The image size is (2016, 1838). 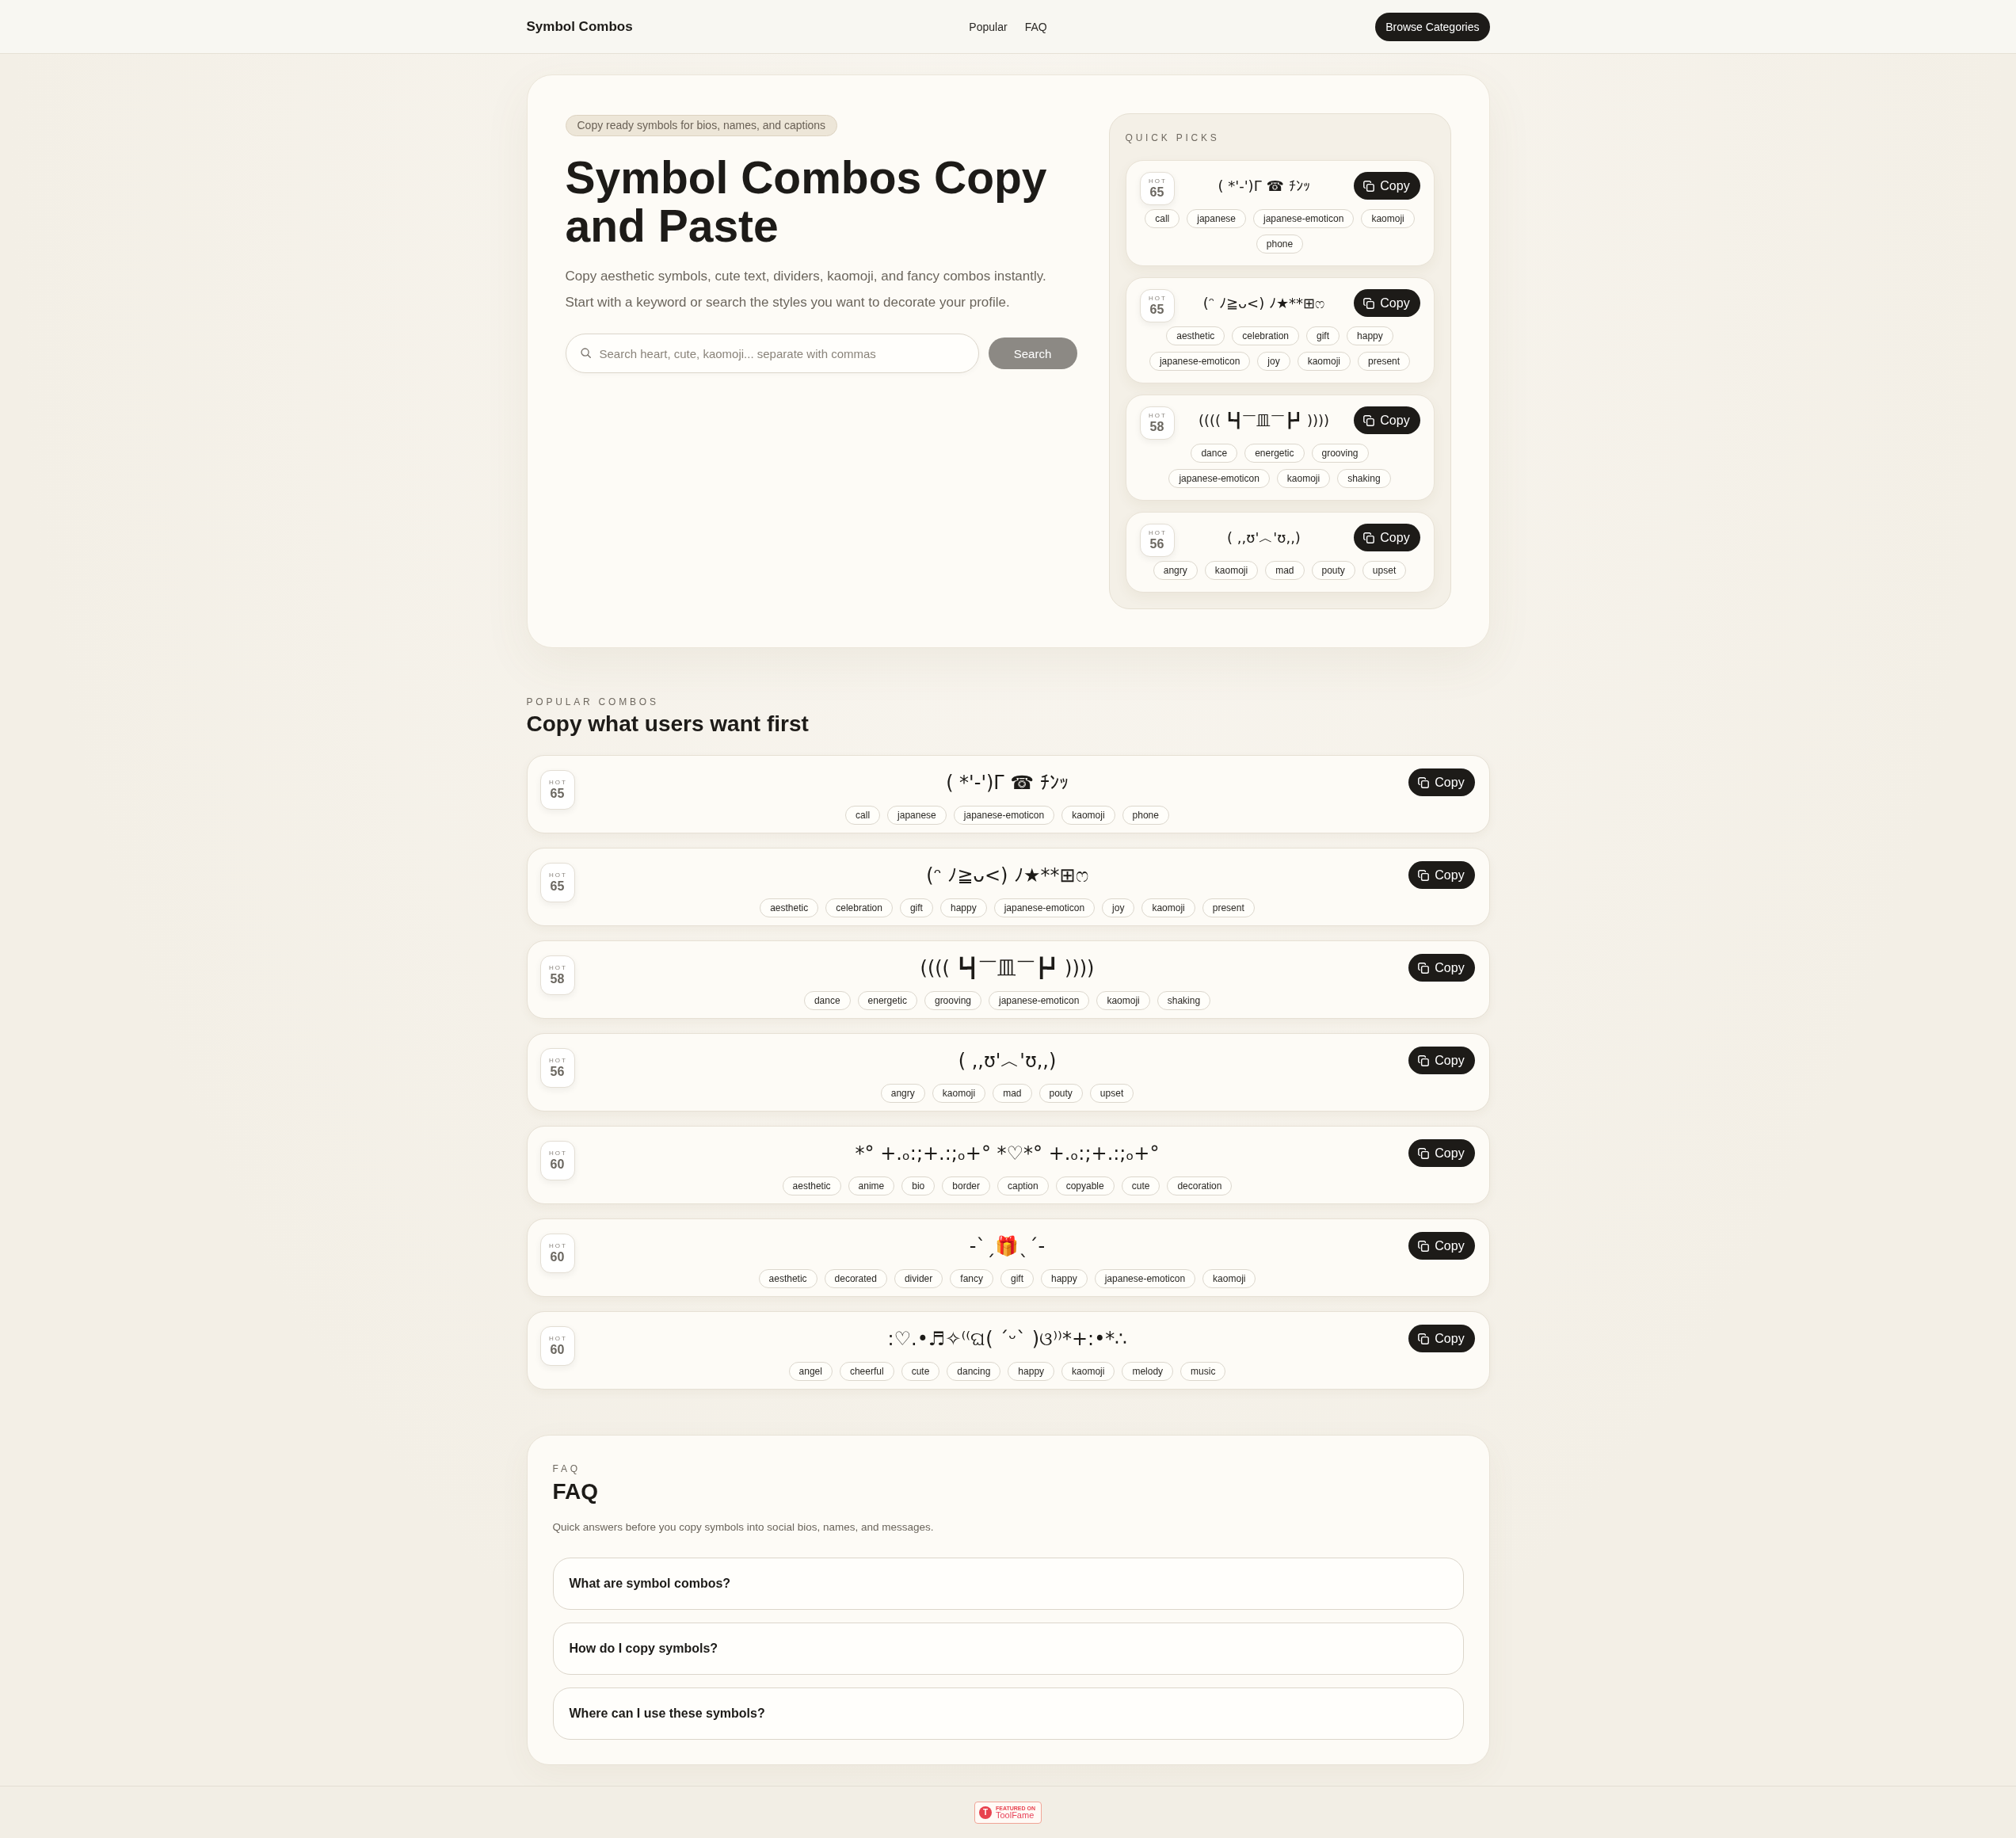 I want to click on faq-question: Where can I use these symbols?, so click(x=1008, y=1713).